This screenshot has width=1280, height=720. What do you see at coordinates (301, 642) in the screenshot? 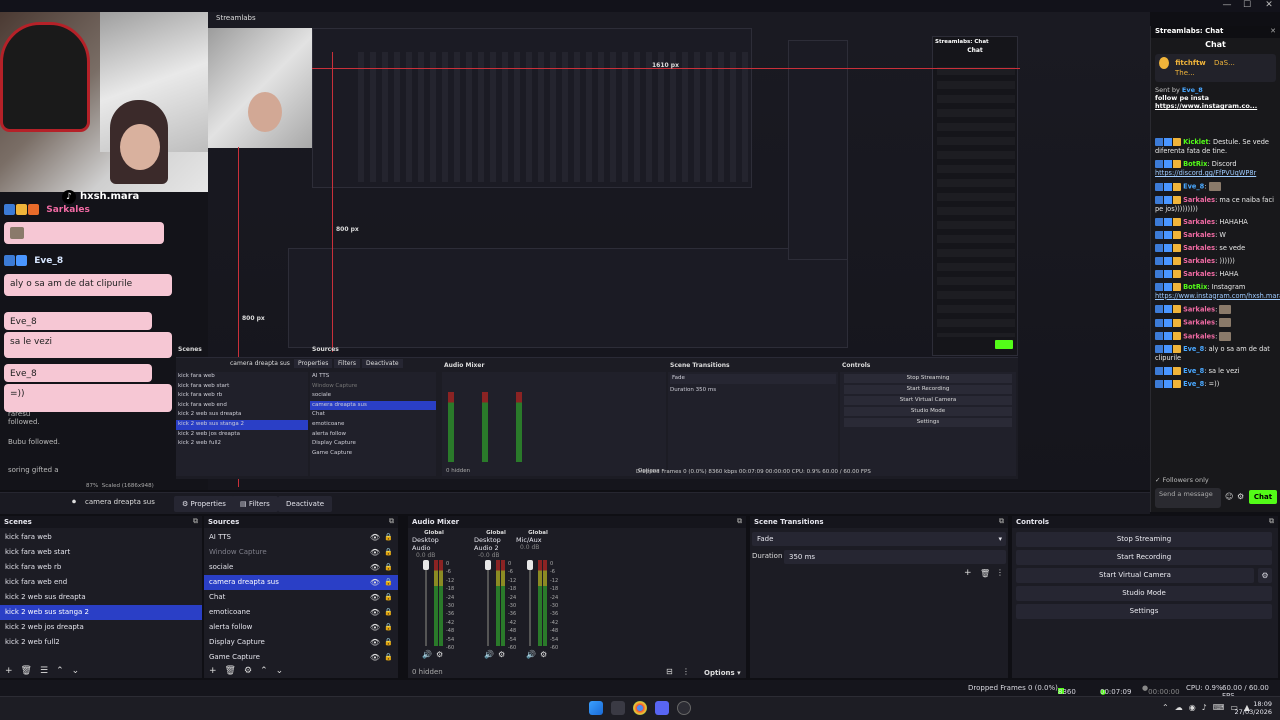
I see `source-item: Display Capture 👁 🔒` at bounding box center [301, 642].